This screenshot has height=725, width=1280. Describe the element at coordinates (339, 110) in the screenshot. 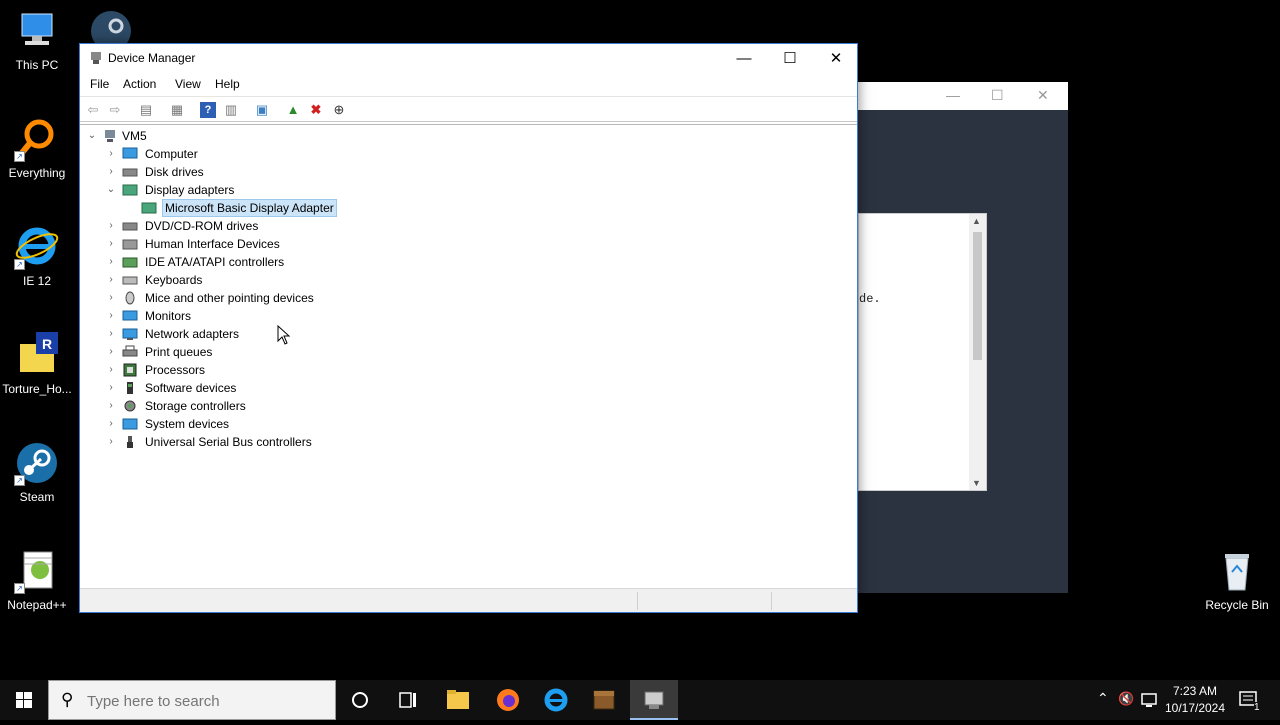

I see `disable-device-icon: ⊕` at that location.